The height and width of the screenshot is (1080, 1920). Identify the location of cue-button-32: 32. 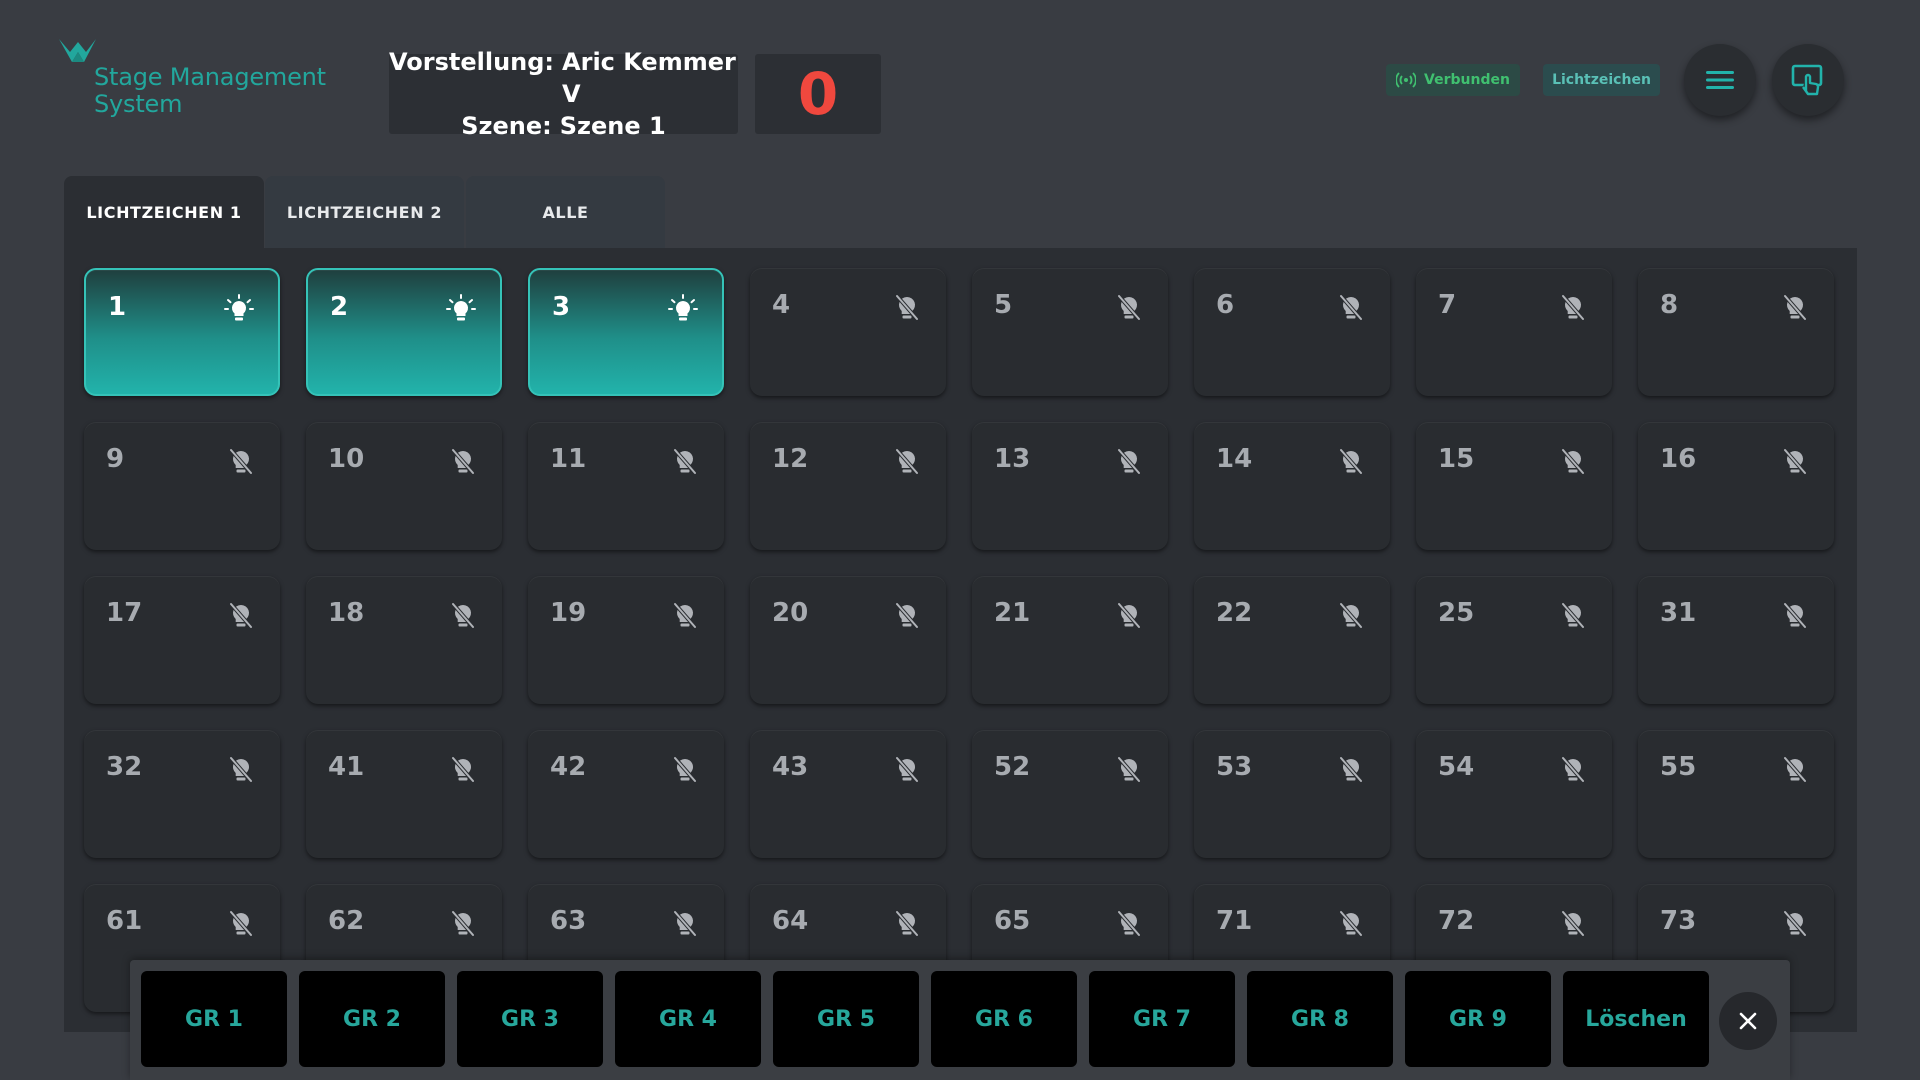
(182, 794).